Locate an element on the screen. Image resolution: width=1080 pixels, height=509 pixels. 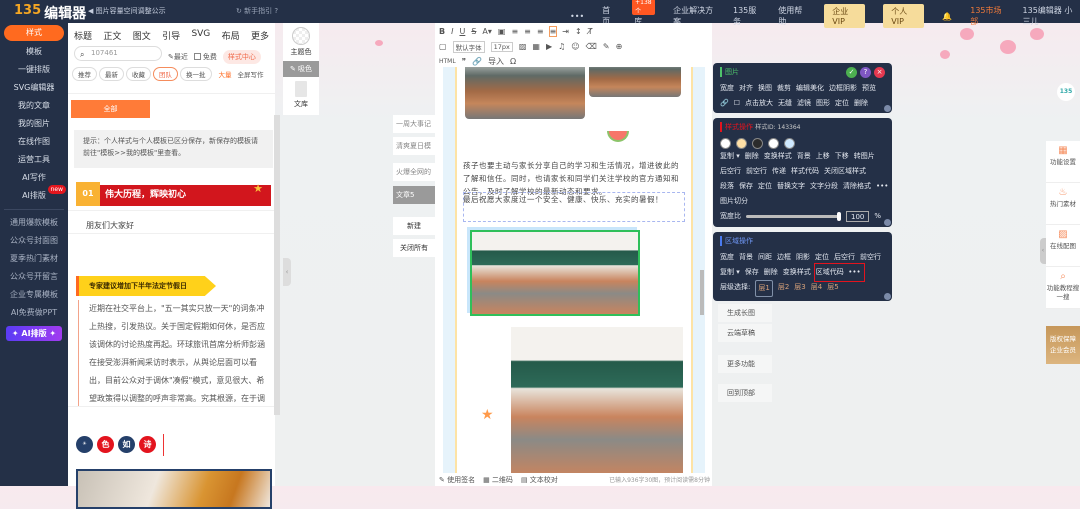
indent-button: ⇥ is located at coordinates (565, 31).